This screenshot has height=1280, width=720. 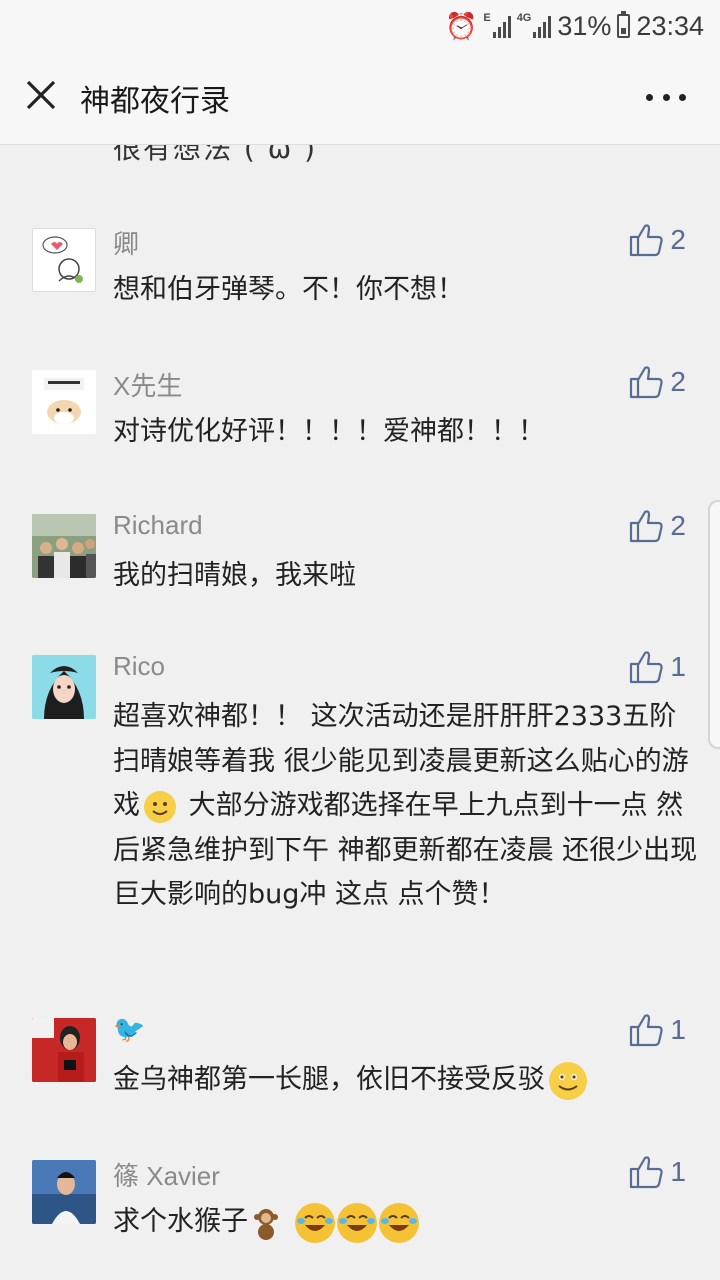 What do you see at coordinates (624, 24) in the screenshot?
I see `battery-icon` at bounding box center [624, 24].